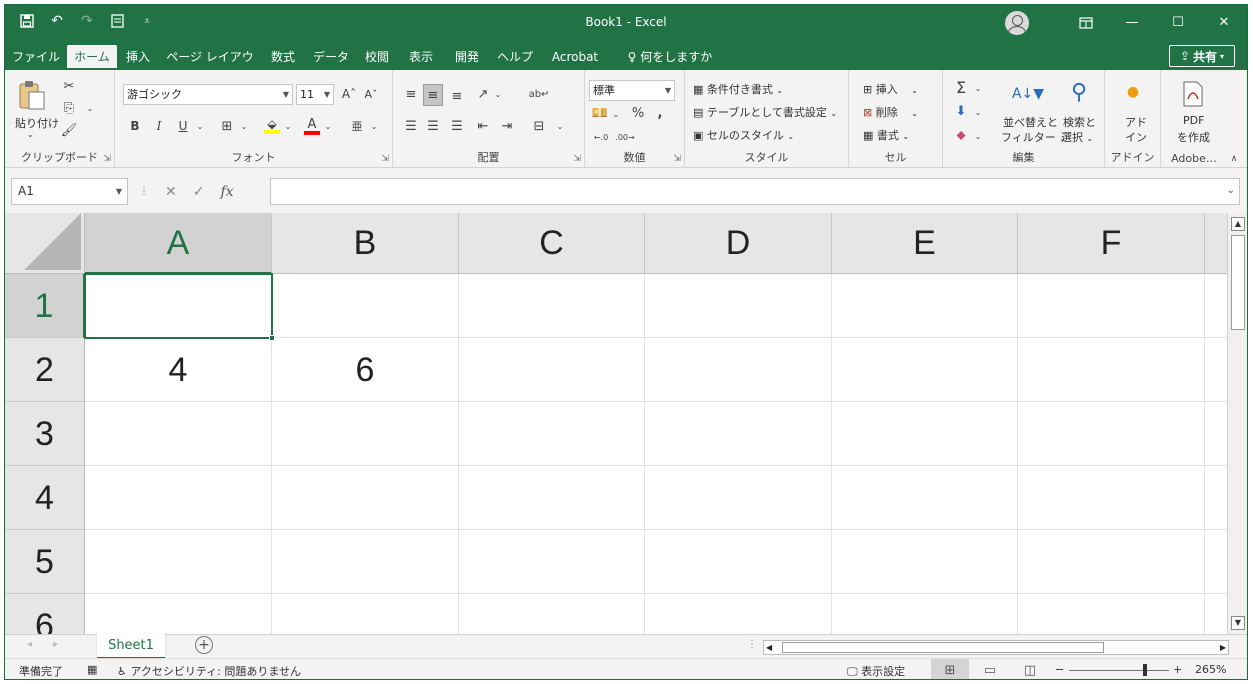  I want to click on tell-me-search: ♀ 何をしますか, so click(670, 57).